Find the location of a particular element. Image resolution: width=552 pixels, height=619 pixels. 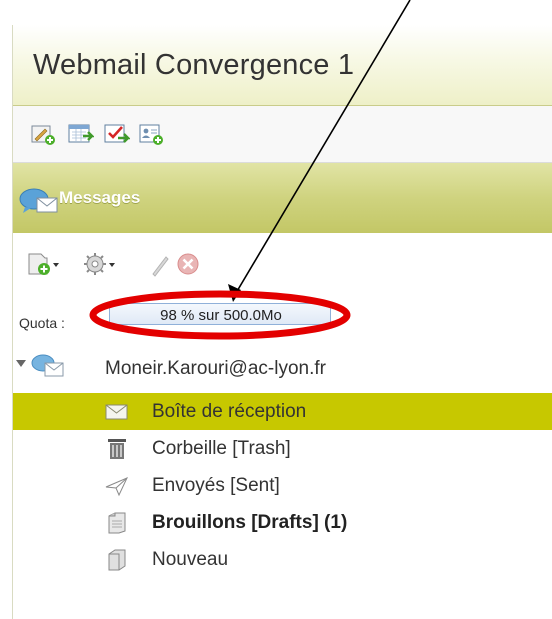

messages-section-header: Messages is located at coordinates (282, 198).